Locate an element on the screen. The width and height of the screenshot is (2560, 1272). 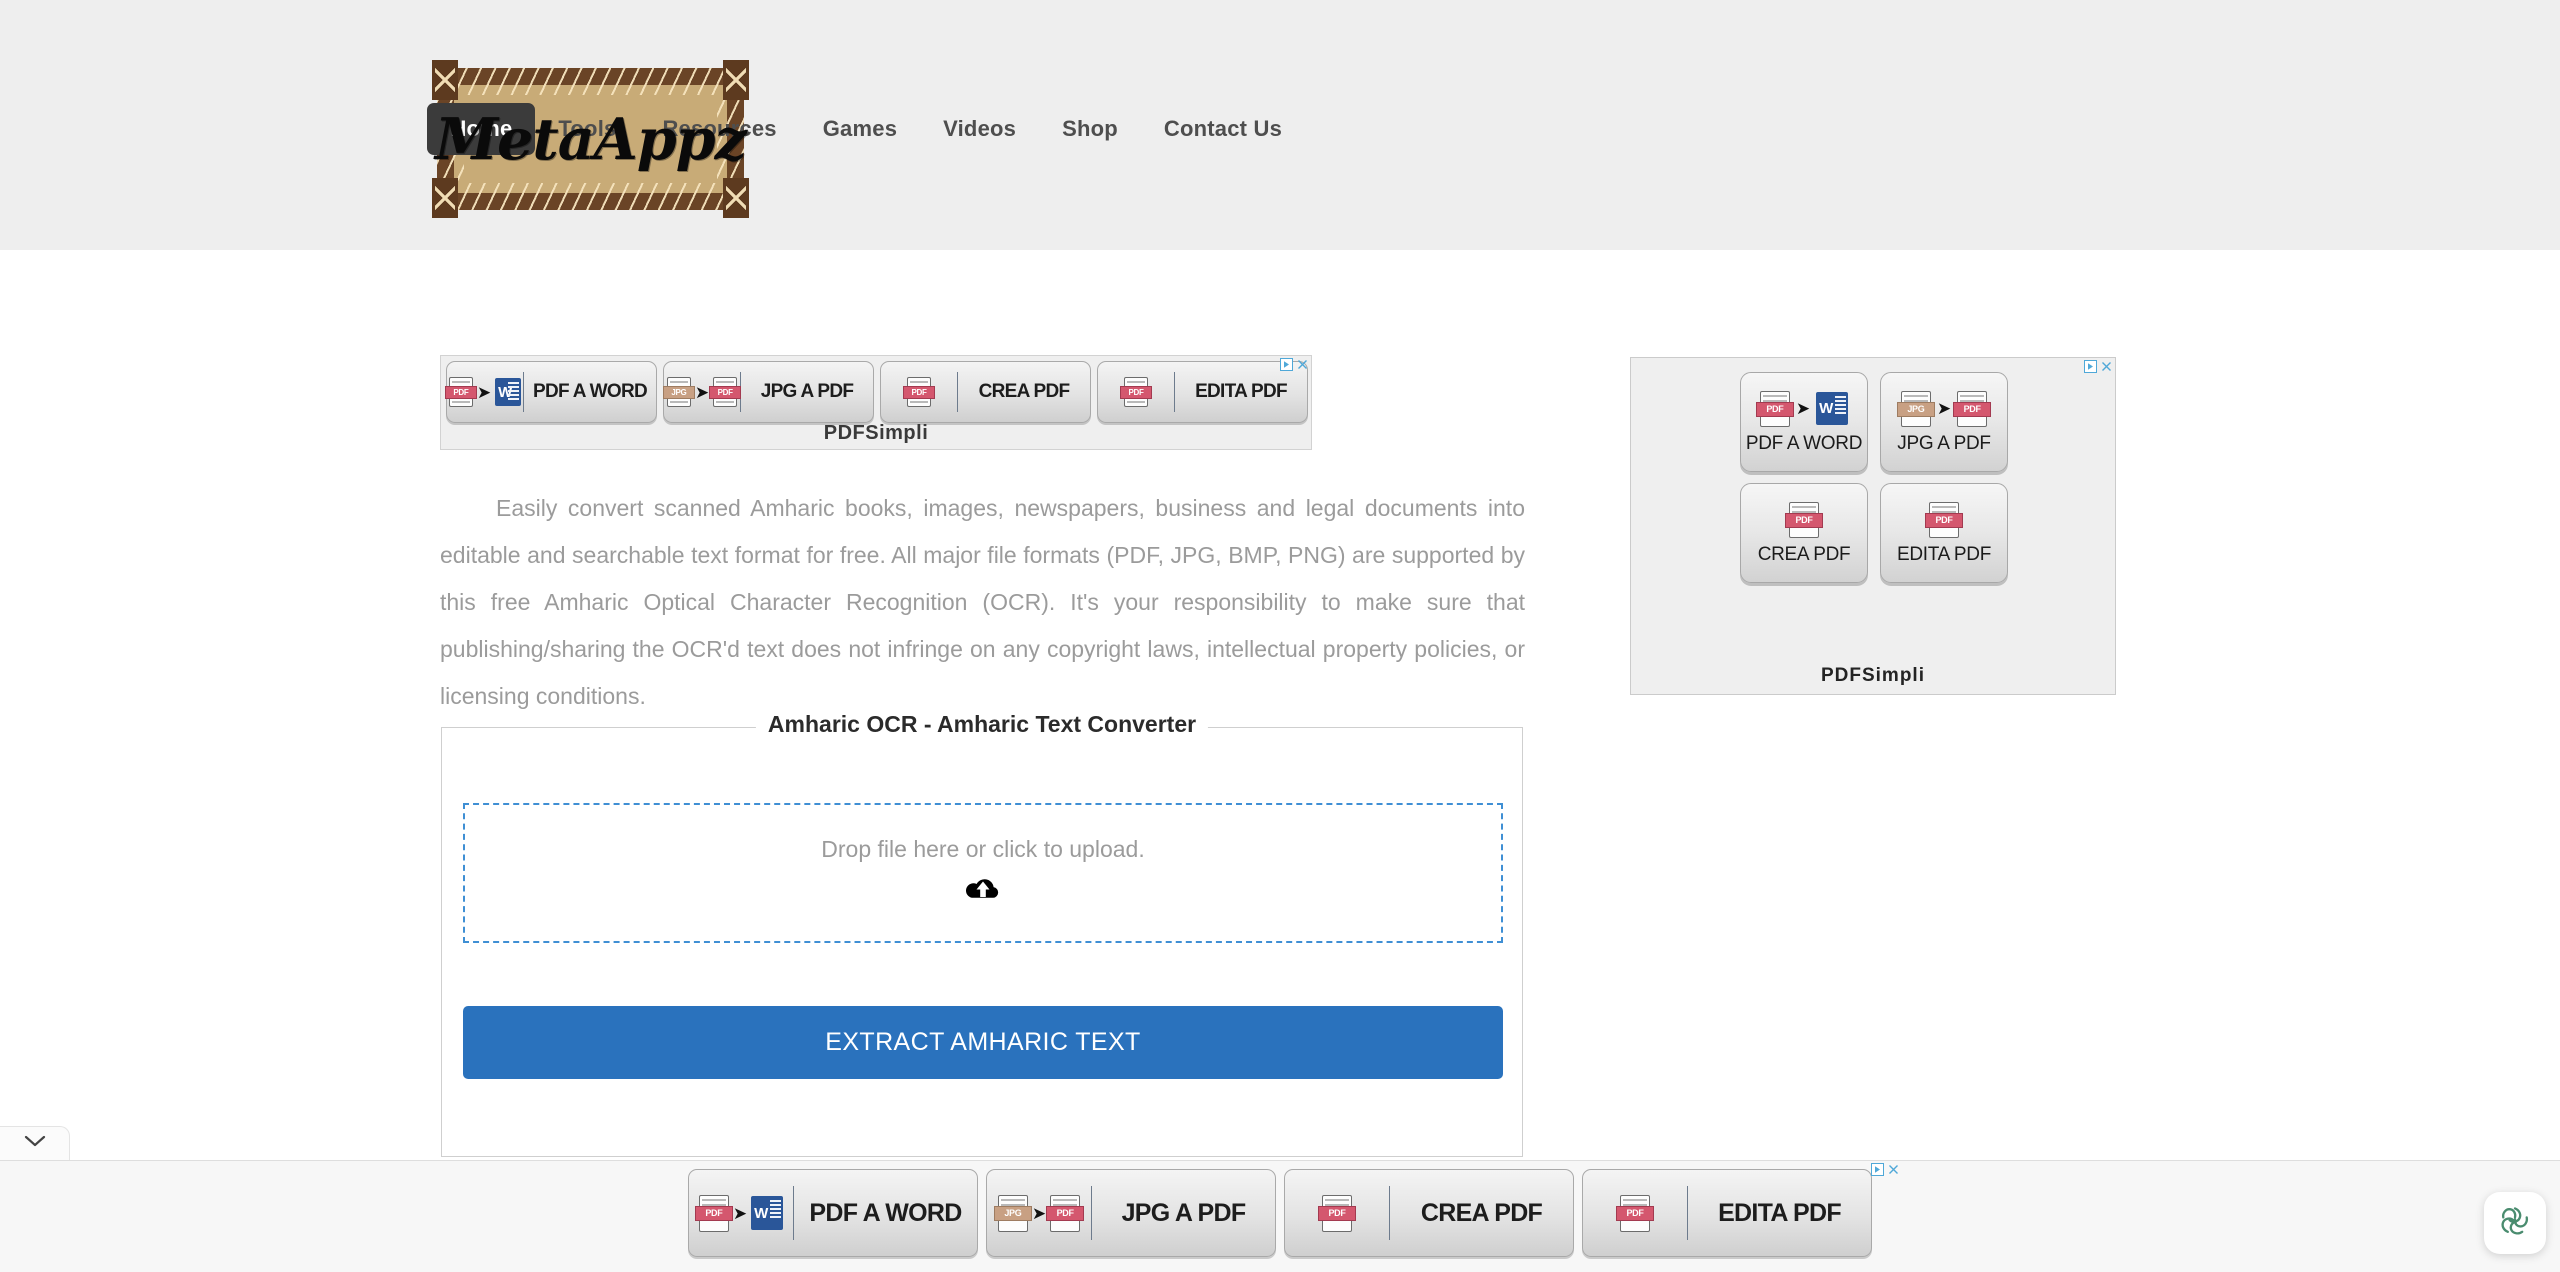
leaderboard-ad: PDF ➤ PDF A WORD JPG ➤ PDF JPG is located at coordinates (876, 402).